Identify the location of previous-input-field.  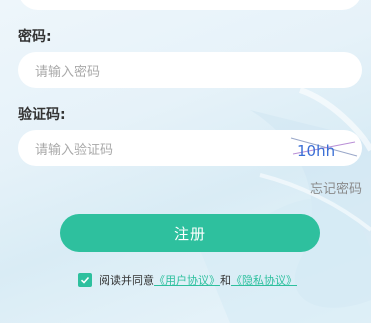
(190, 5).